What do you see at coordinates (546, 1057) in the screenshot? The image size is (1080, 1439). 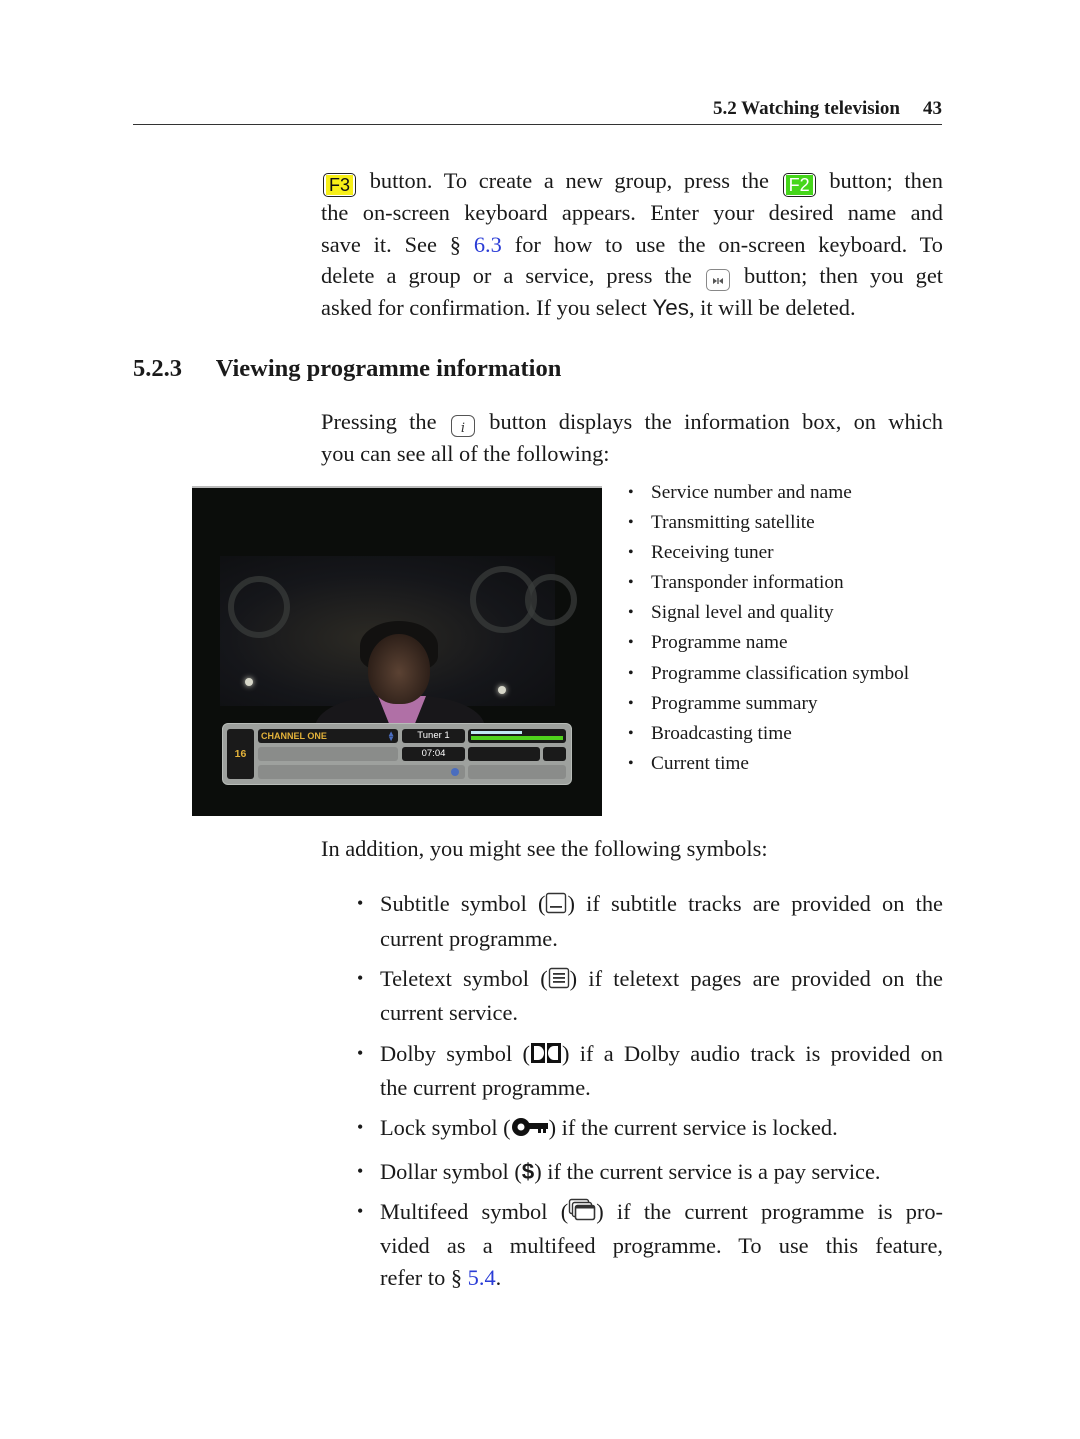 I see `dolby-icon` at bounding box center [546, 1057].